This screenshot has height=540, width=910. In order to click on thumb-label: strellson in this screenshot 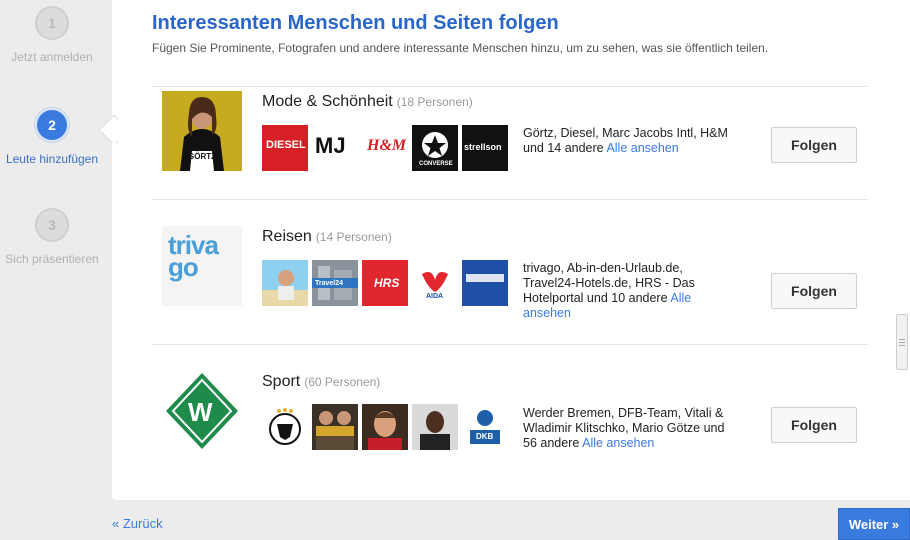, I will do `click(483, 147)`.